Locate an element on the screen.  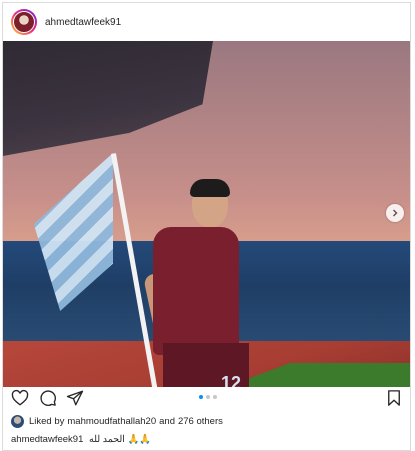
player-hair is located at coordinates (210, 188).